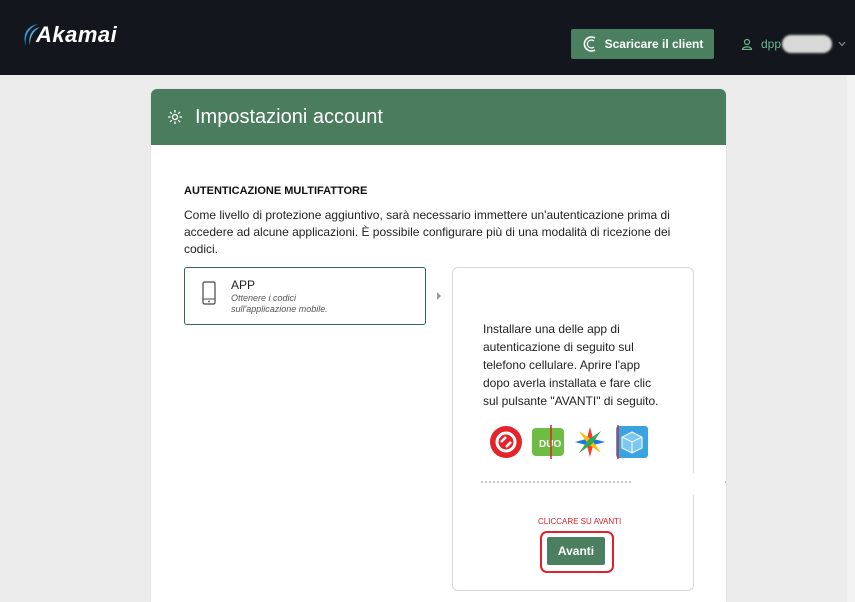 This screenshot has height=602, width=855. What do you see at coordinates (276, 191) in the screenshot?
I see `section-title: AUTENTICAZIONE MULTIFATTORE` at bounding box center [276, 191].